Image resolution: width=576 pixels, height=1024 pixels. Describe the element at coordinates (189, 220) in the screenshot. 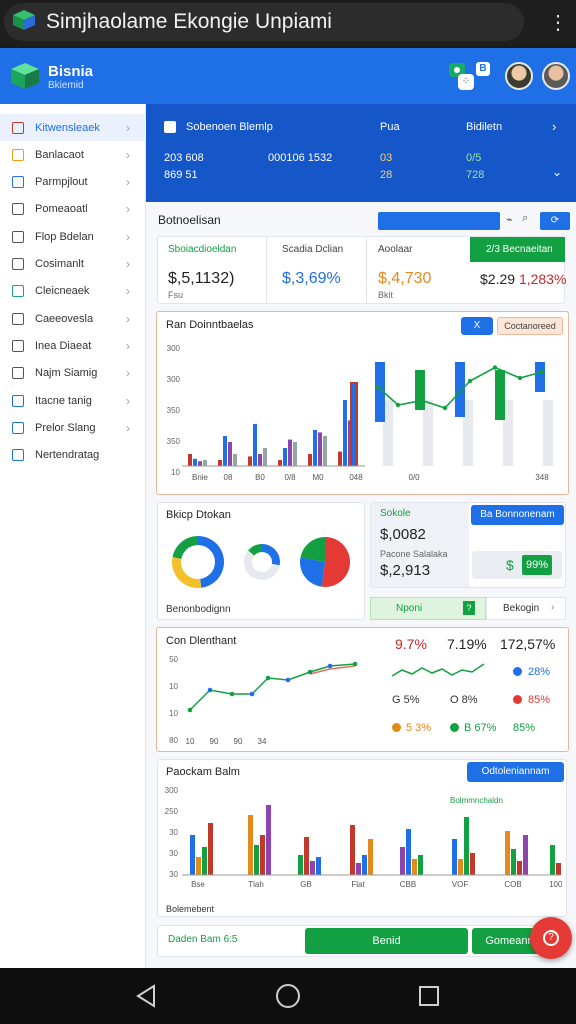

I see `overview-title: Botnoelisan` at that location.